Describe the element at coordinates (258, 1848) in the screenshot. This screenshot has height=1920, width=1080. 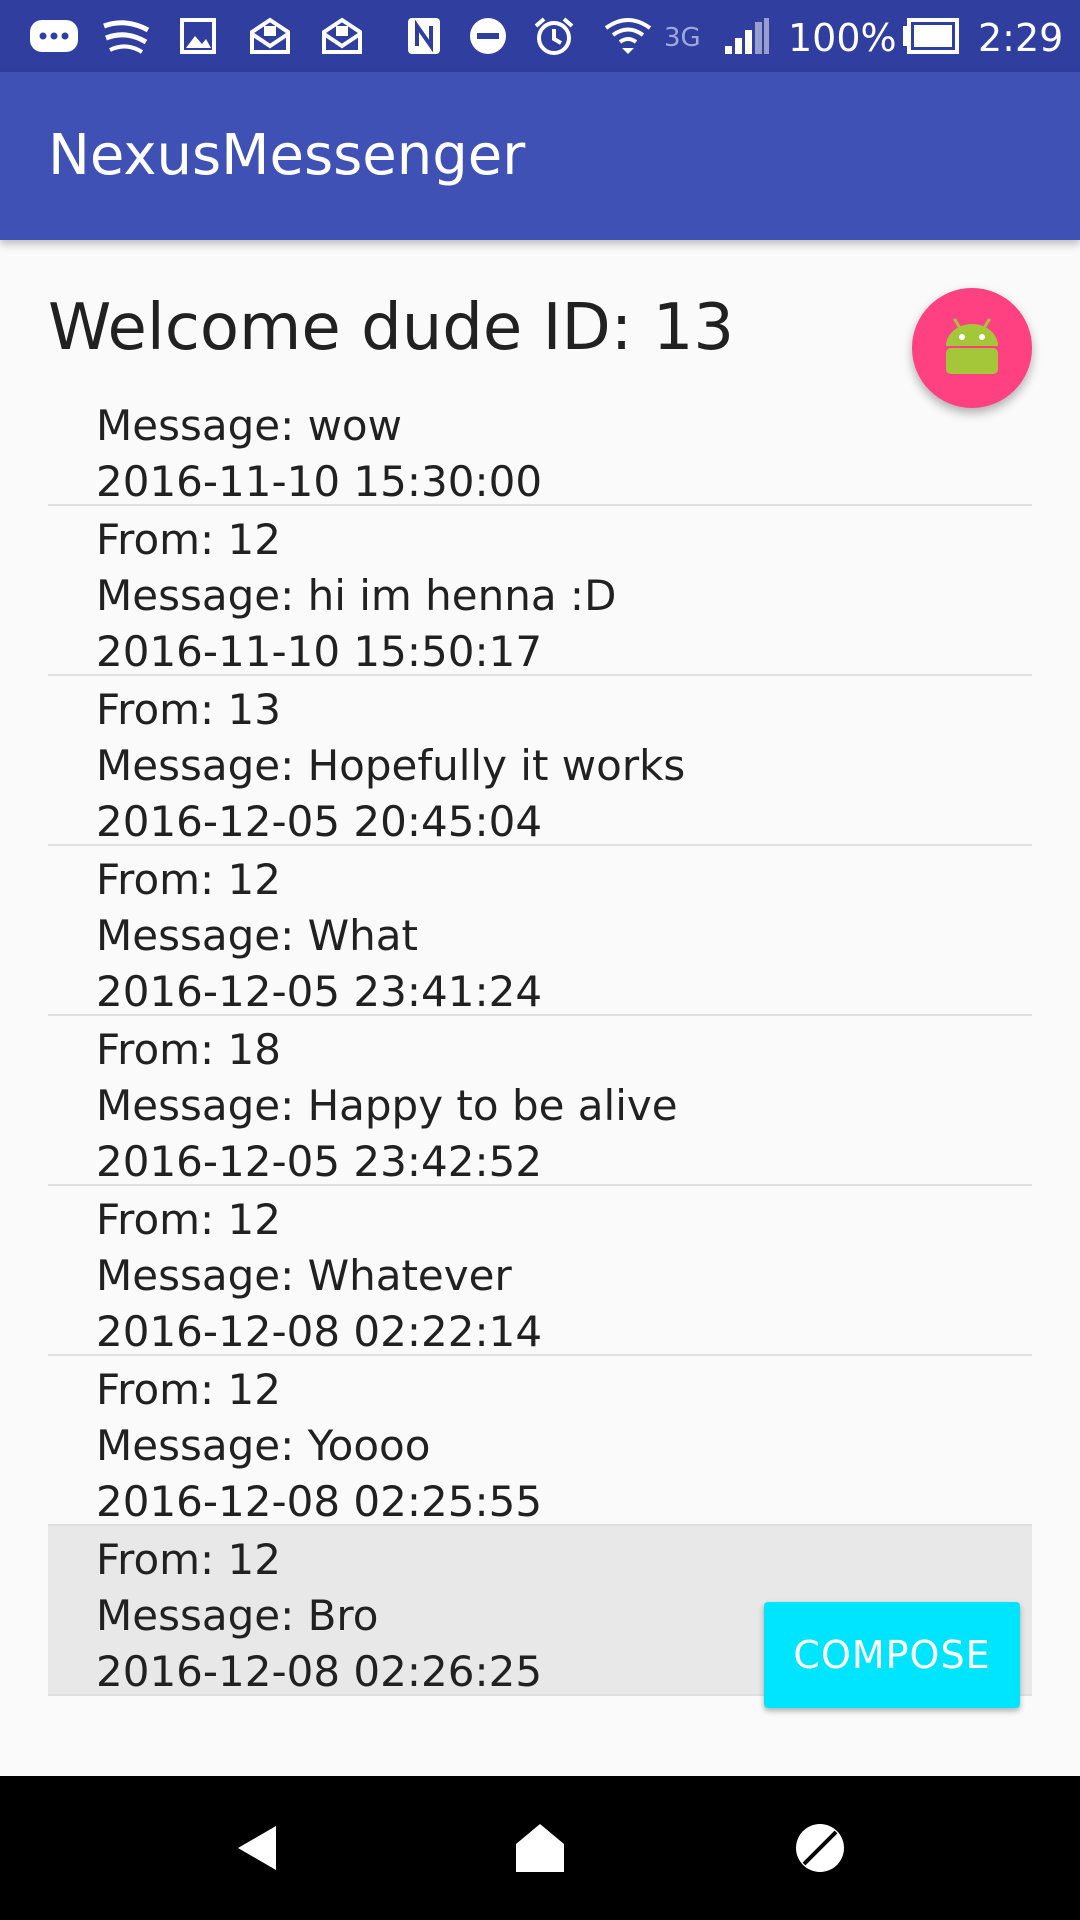
I see `back-icon` at that location.